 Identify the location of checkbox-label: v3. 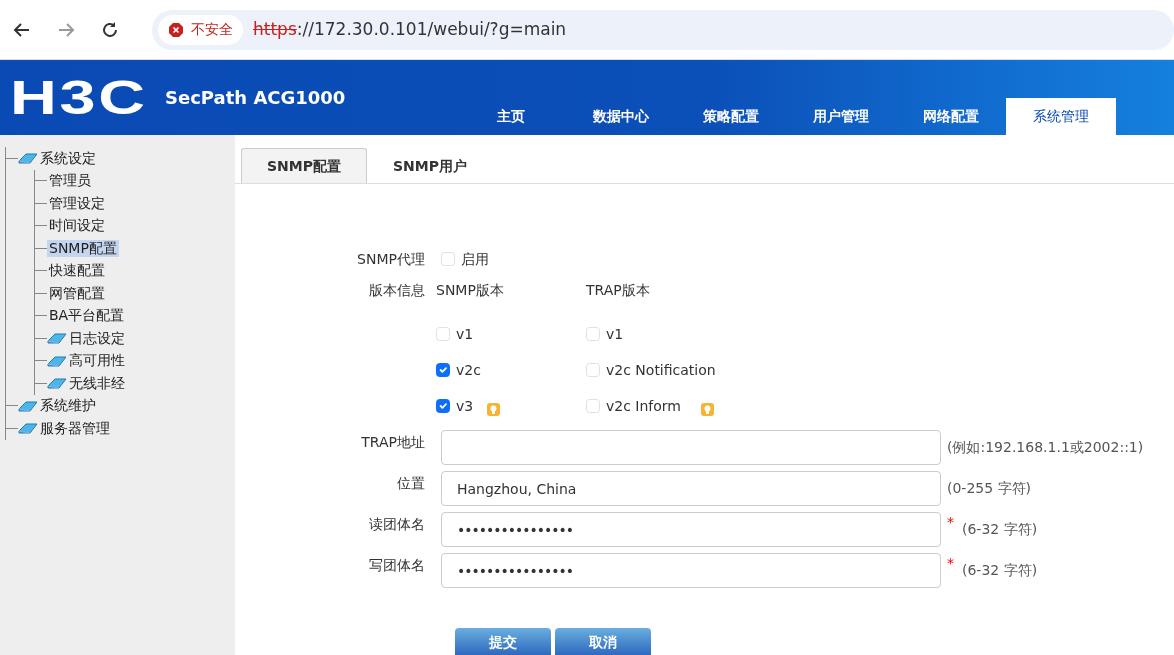
(465, 406).